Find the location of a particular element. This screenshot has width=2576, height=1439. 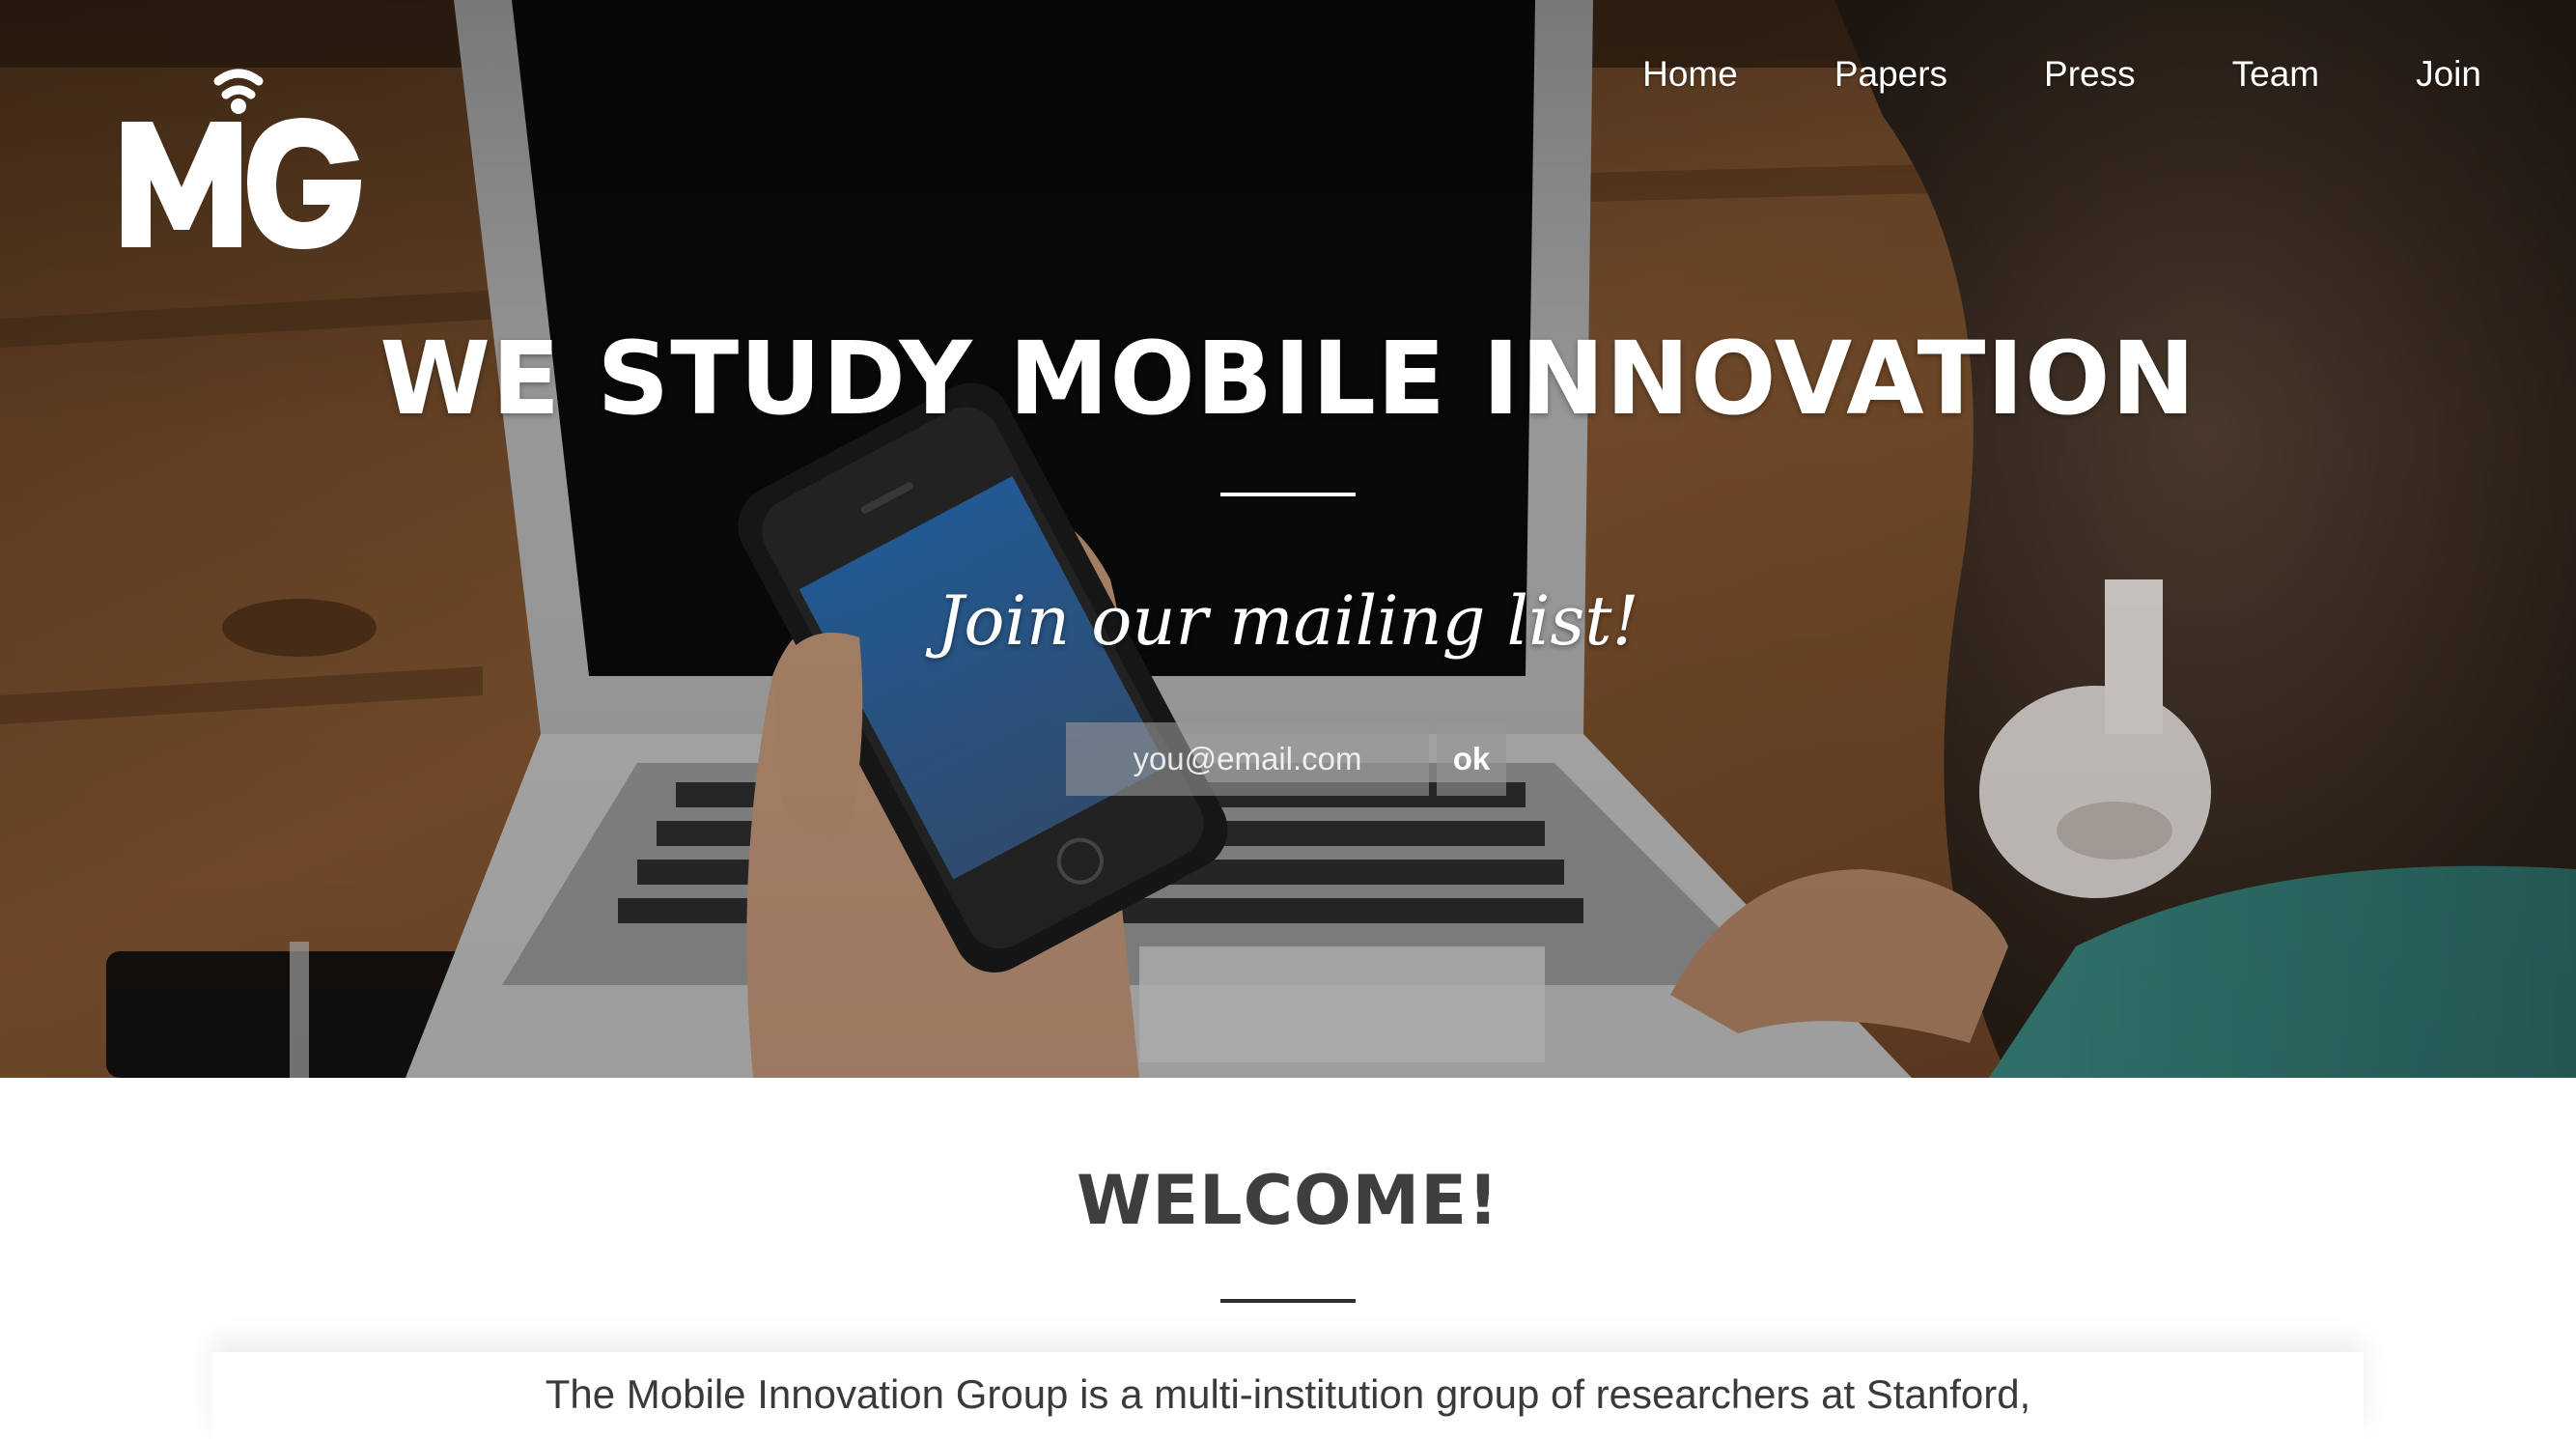

email-input is located at coordinates (1248, 759).